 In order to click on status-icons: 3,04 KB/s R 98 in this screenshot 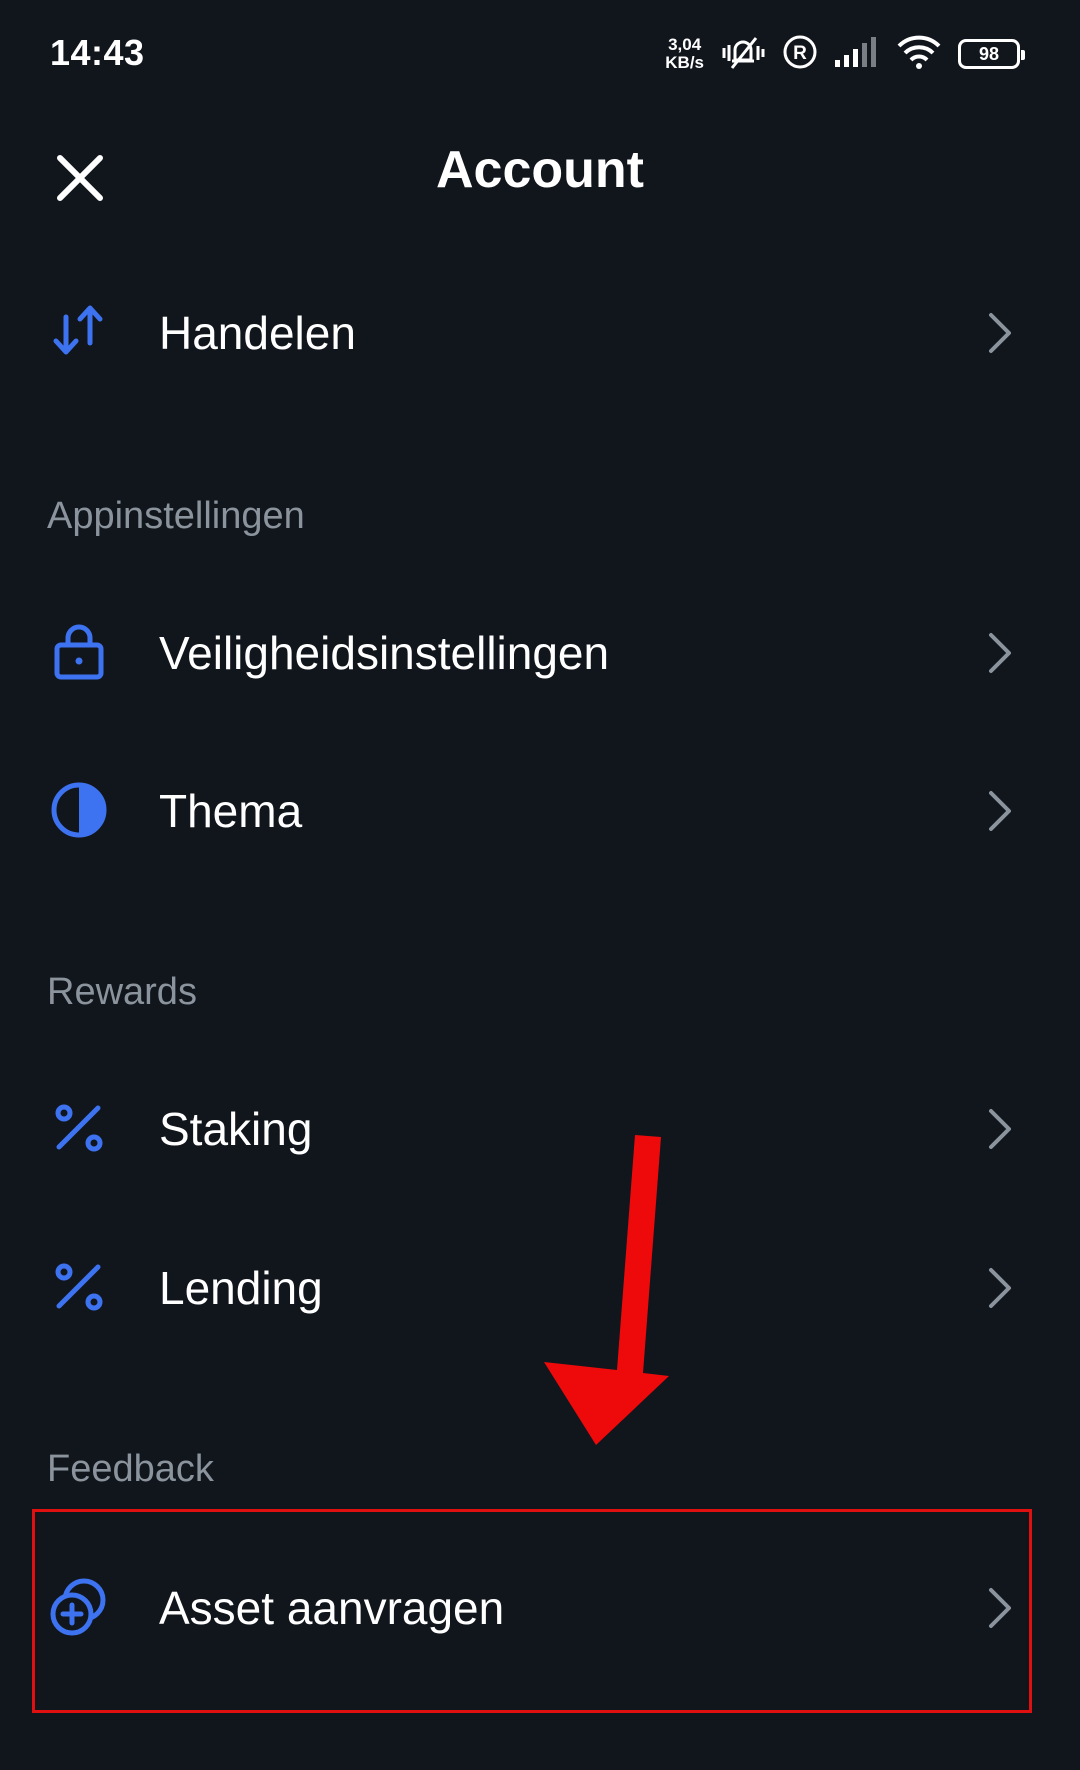, I will do `click(845, 54)`.